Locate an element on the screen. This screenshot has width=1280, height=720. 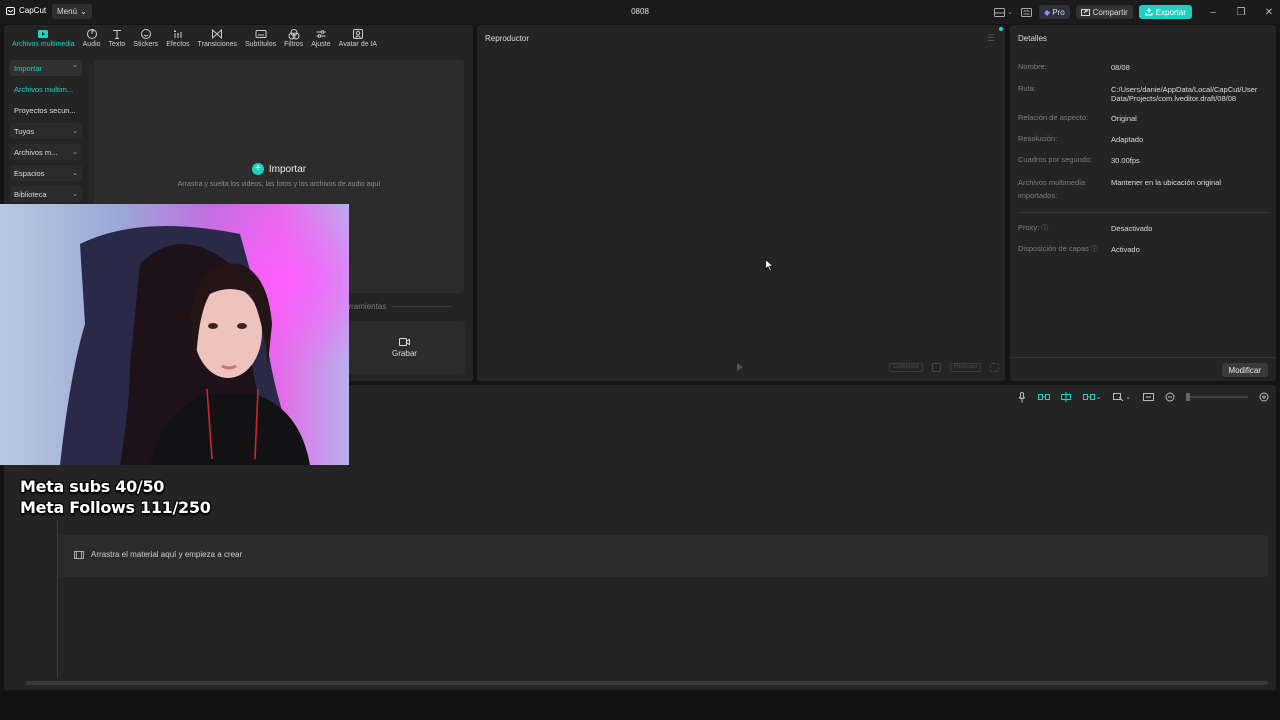
menu-button: Menú ⌄ is located at coordinates (72, 11).